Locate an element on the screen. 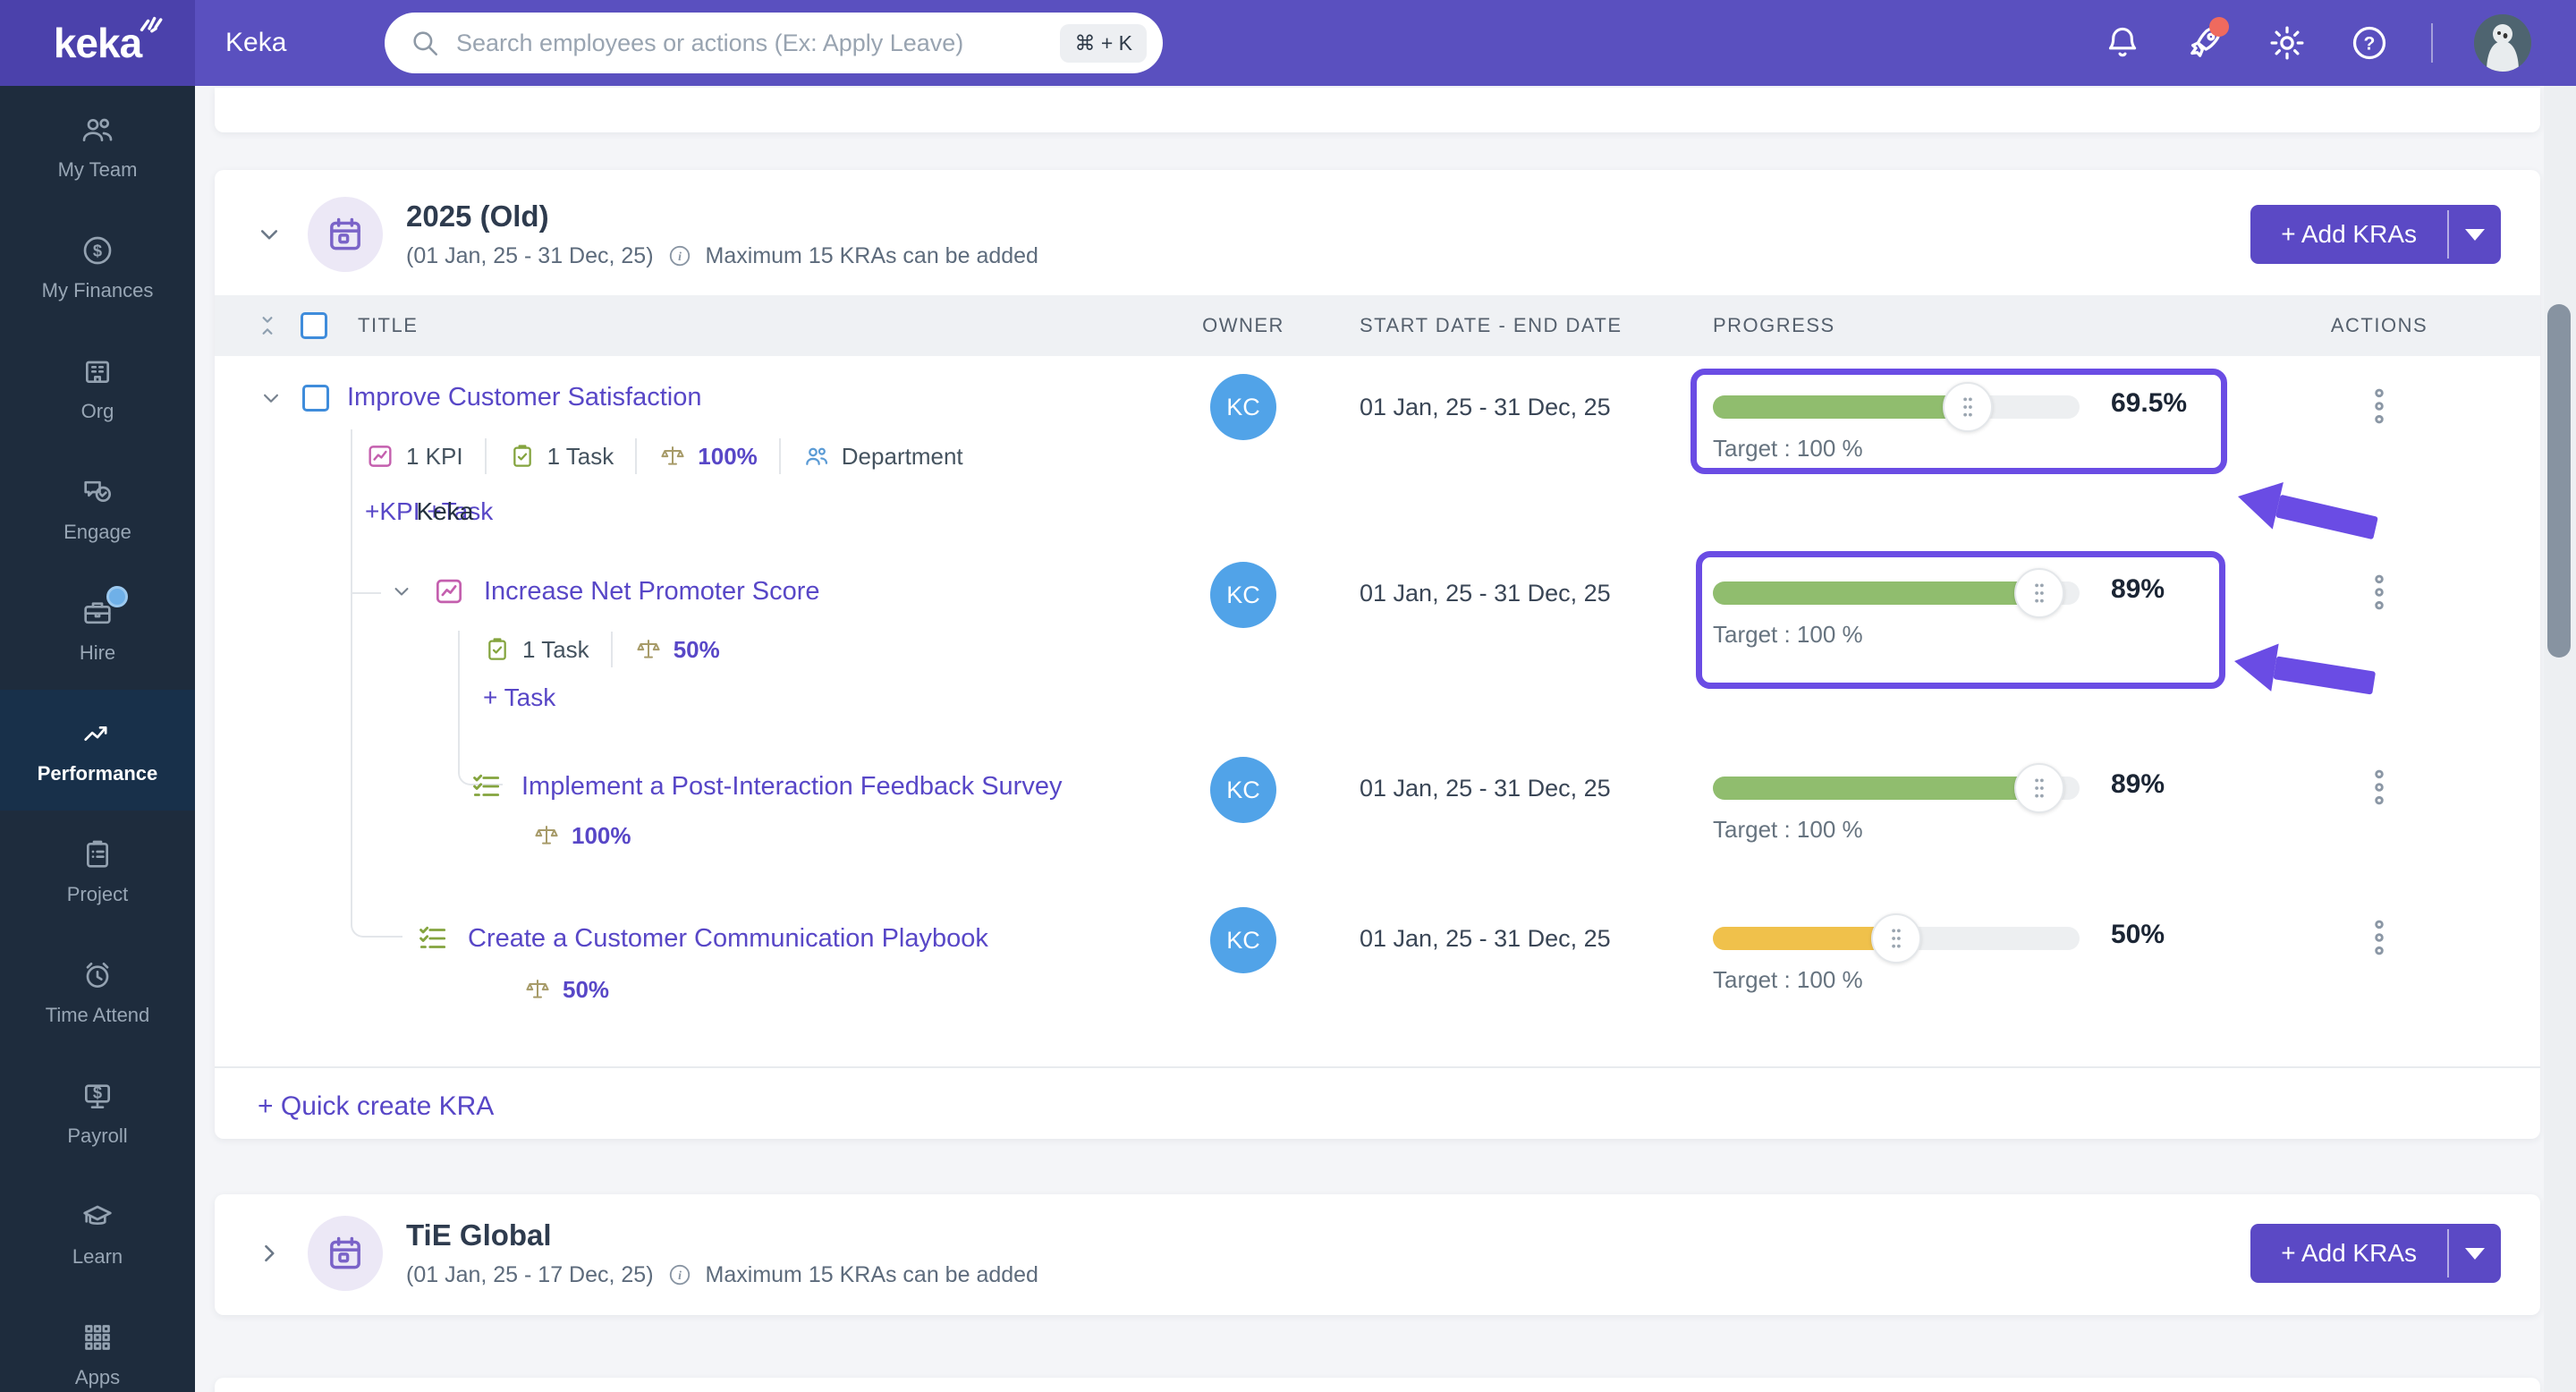  progress-bar: 50% is located at coordinates (1939, 938).